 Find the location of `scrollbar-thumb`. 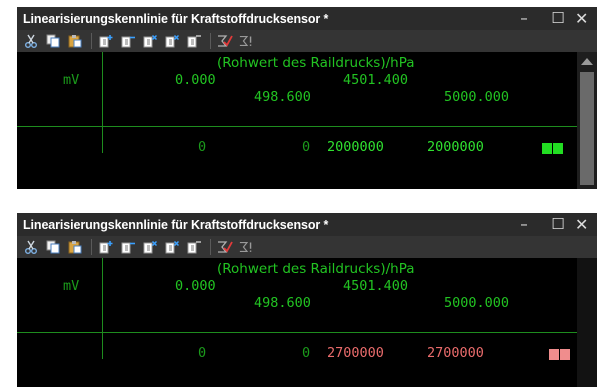

scrollbar-thumb is located at coordinates (587, 128).